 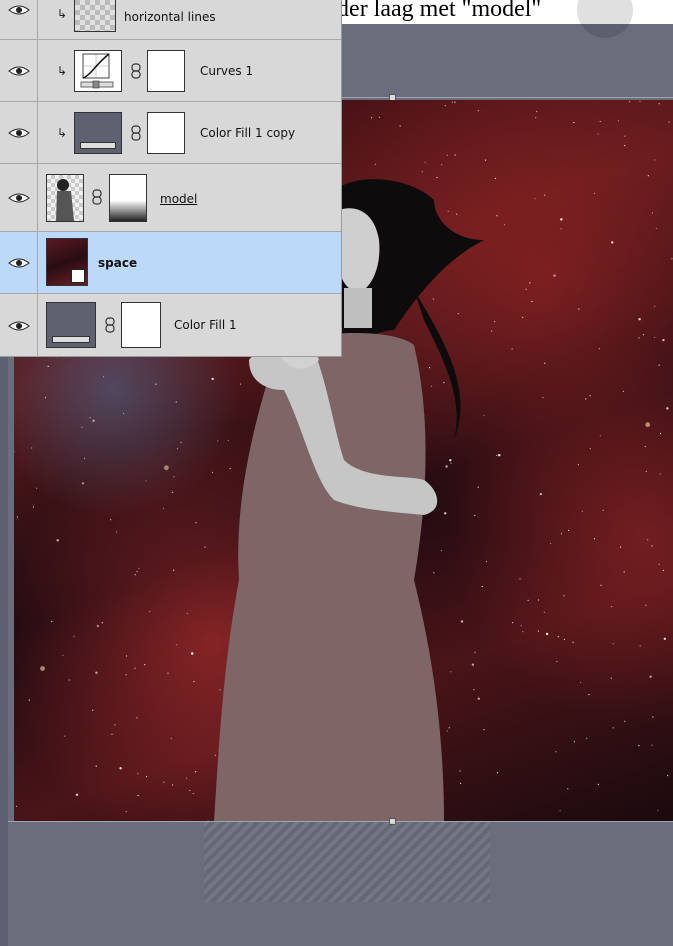 What do you see at coordinates (170, 263) in the screenshot?
I see `layer-row-space: space` at bounding box center [170, 263].